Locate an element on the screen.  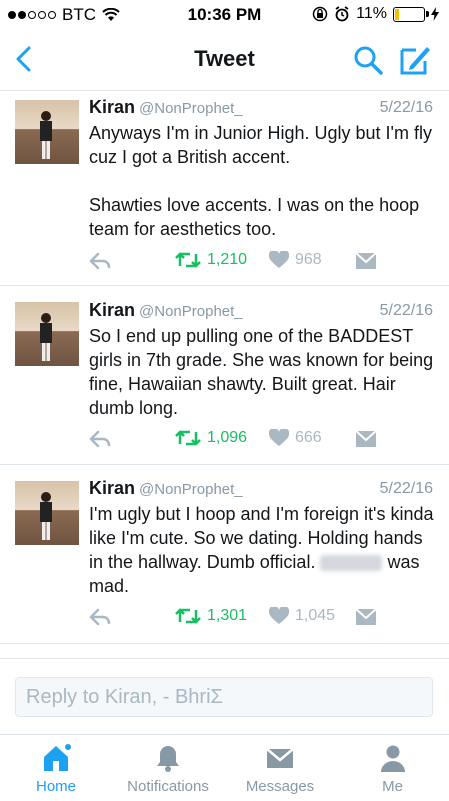
like-count: 666 is located at coordinates (308, 437).